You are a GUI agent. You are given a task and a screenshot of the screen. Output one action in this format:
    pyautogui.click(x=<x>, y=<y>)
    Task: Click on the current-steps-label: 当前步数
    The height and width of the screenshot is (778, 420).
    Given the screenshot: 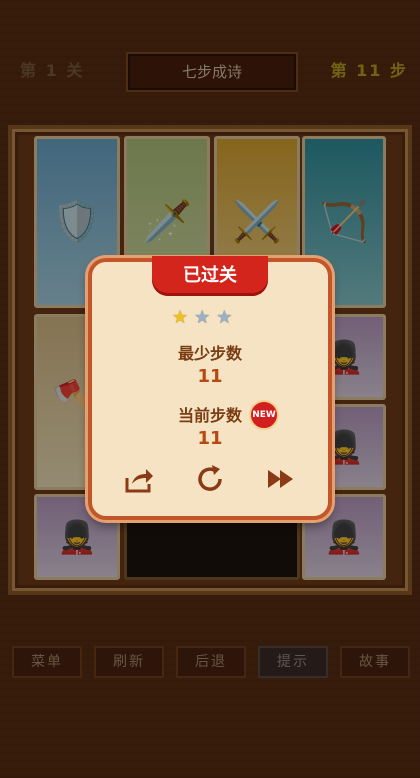 What is the action you would take?
    pyautogui.click(x=209, y=415)
    